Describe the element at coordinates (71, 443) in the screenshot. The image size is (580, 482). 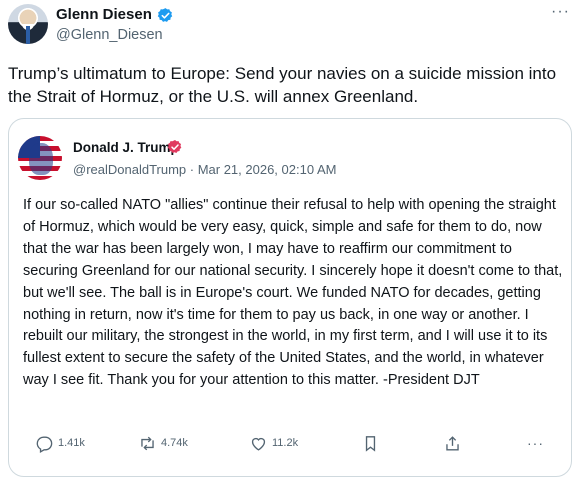
I see `reply-count: 1.41k` at that location.